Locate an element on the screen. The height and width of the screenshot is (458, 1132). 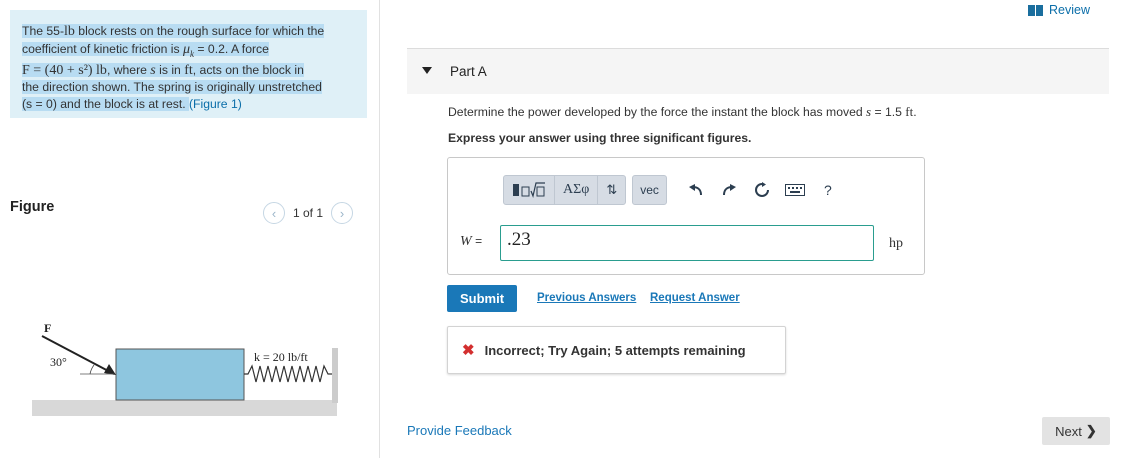
greek-symbols-button: ΑΣφ is located at coordinates (577, 190).